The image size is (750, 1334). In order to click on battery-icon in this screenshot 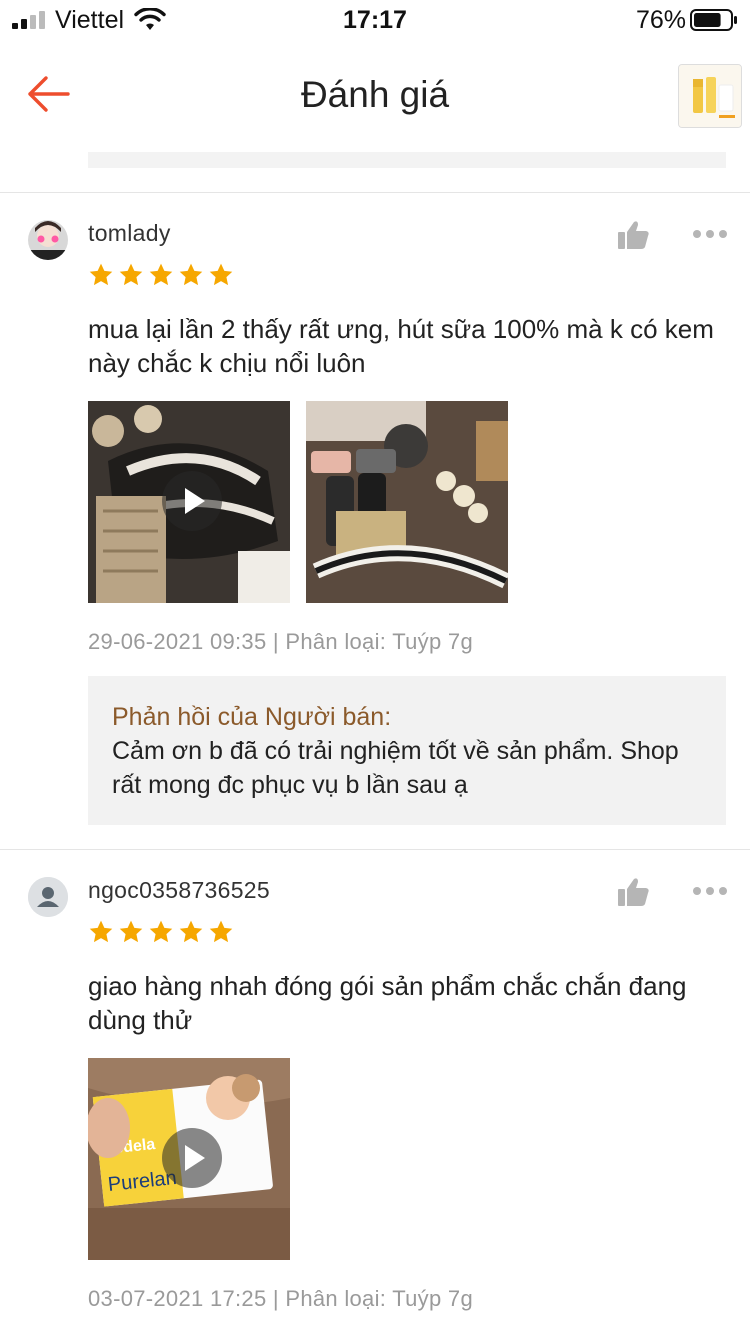, I will do `click(713, 20)`.